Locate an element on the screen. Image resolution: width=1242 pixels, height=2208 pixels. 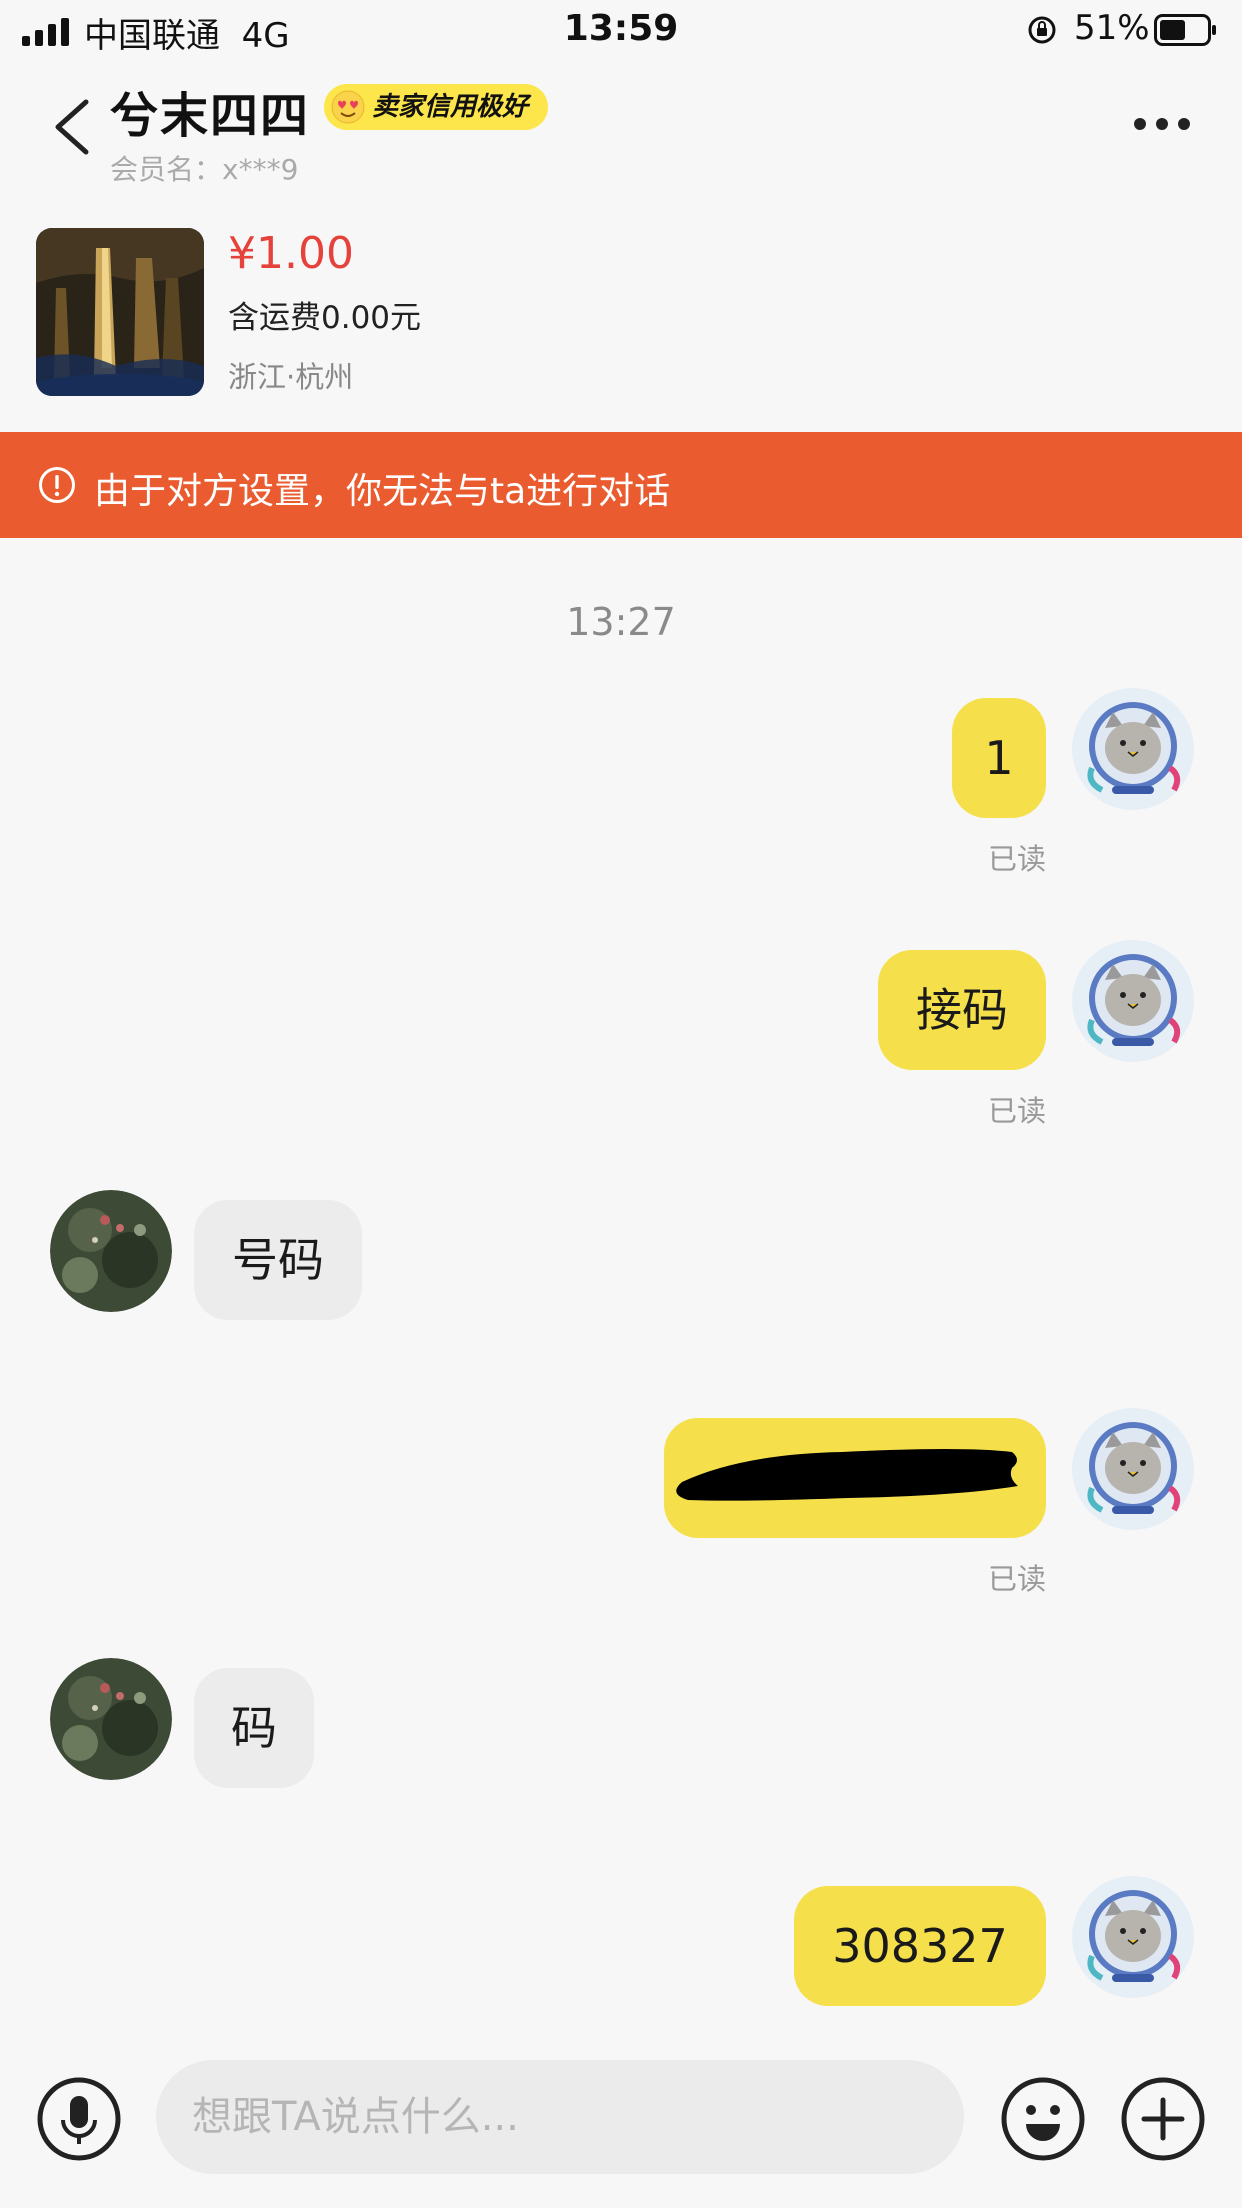
add-attachment-icon is located at coordinates (1163, 2119).